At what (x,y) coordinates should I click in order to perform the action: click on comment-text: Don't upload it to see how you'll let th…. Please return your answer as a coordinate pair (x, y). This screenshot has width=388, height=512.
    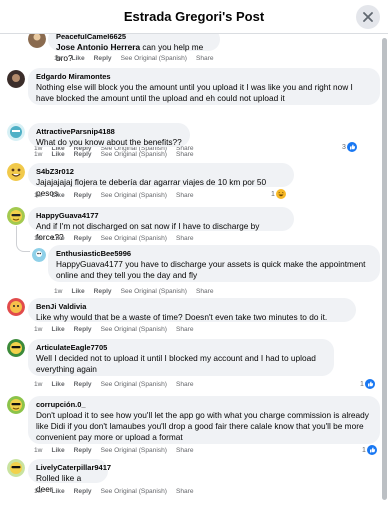
    Looking at the image, I should click on (202, 426).